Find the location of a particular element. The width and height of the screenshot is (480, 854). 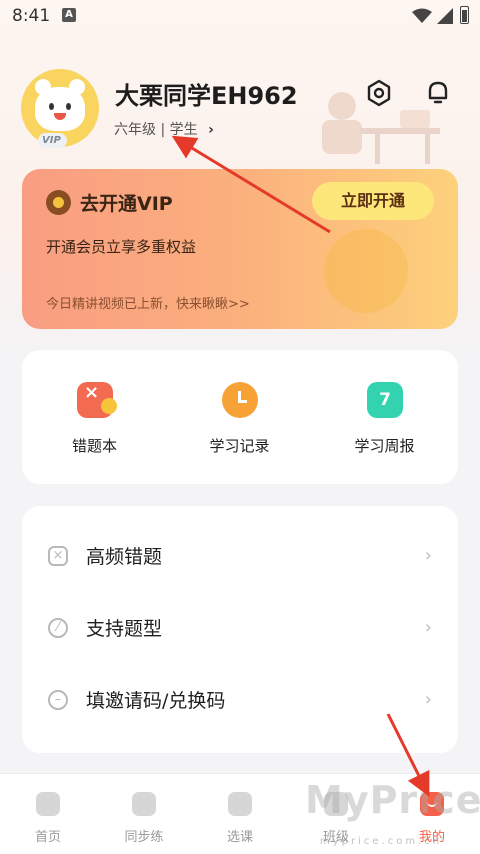

vip-badge-text: VIP is located at coordinates (51, 140).